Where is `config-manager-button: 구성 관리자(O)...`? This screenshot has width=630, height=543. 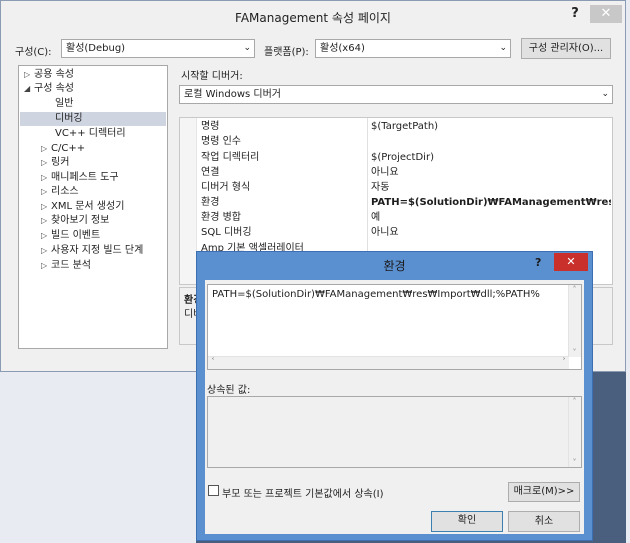 config-manager-button: 구성 관리자(O)... is located at coordinates (566, 48).